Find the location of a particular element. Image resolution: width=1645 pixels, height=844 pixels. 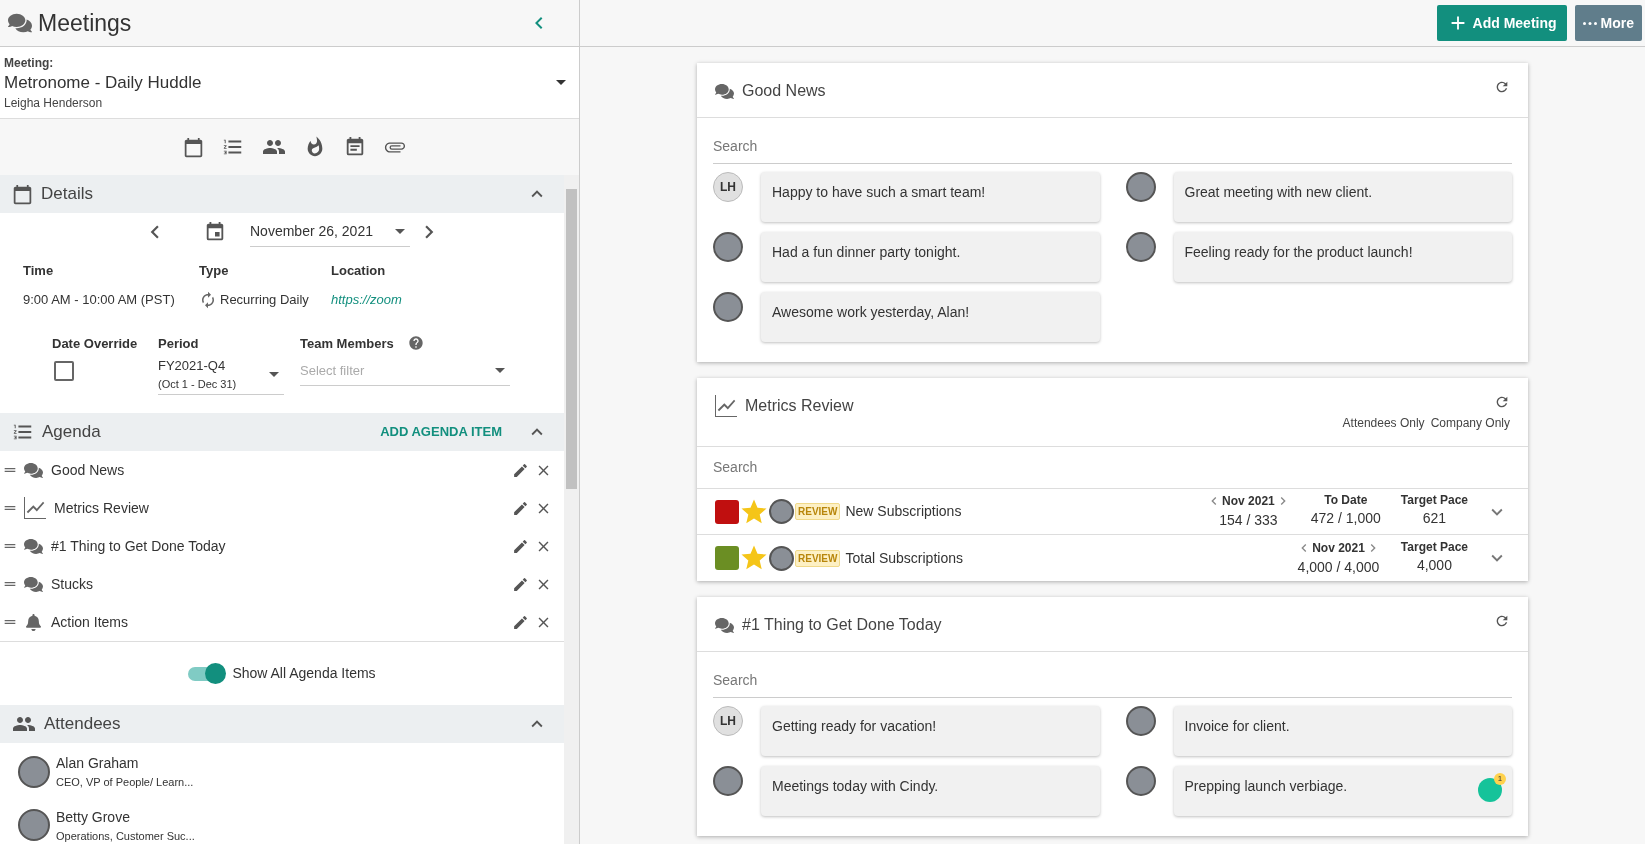

stat-value: 472 / 1,000 is located at coordinates (1345, 518).